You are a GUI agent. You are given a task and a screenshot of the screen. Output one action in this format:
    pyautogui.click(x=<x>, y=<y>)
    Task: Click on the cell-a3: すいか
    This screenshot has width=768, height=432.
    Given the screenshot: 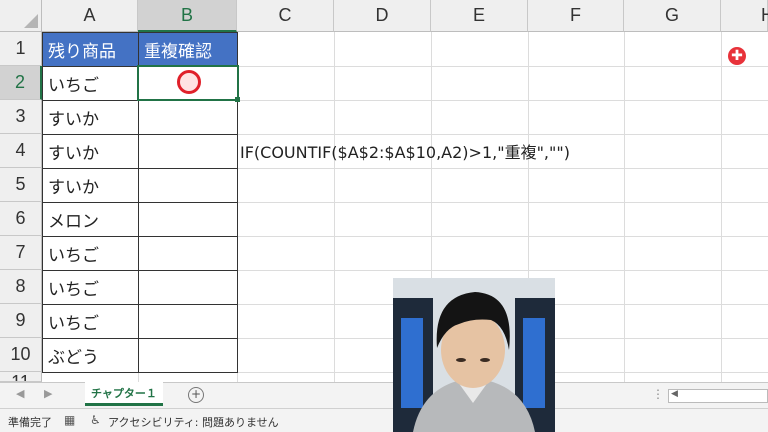 What is the action you would take?
    pyautogui.click(x=90, y=117)
    